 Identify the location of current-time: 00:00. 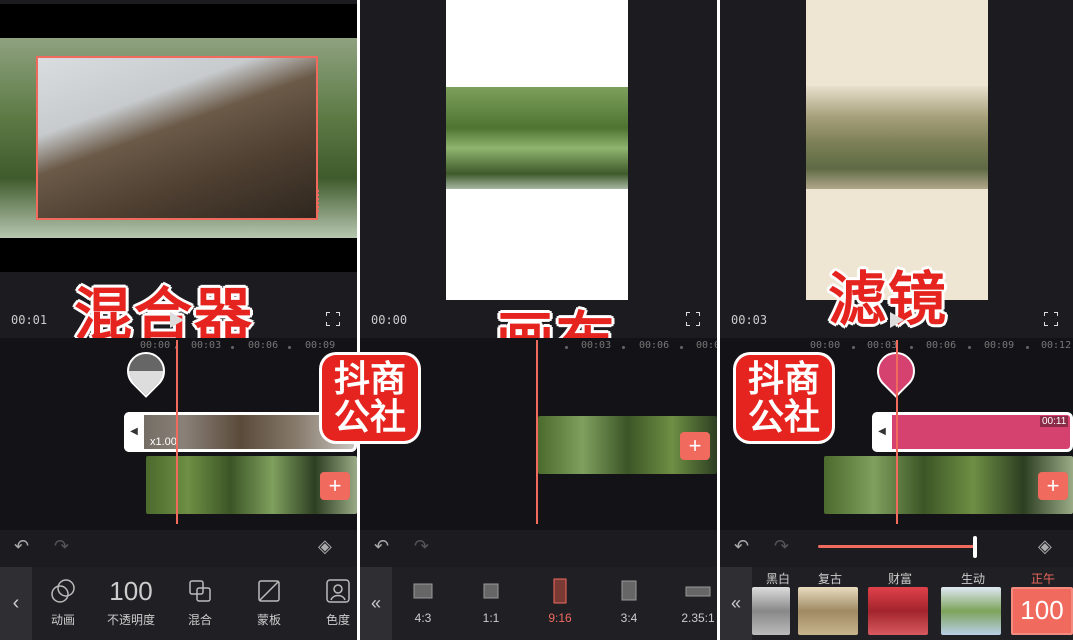
(389, 320).